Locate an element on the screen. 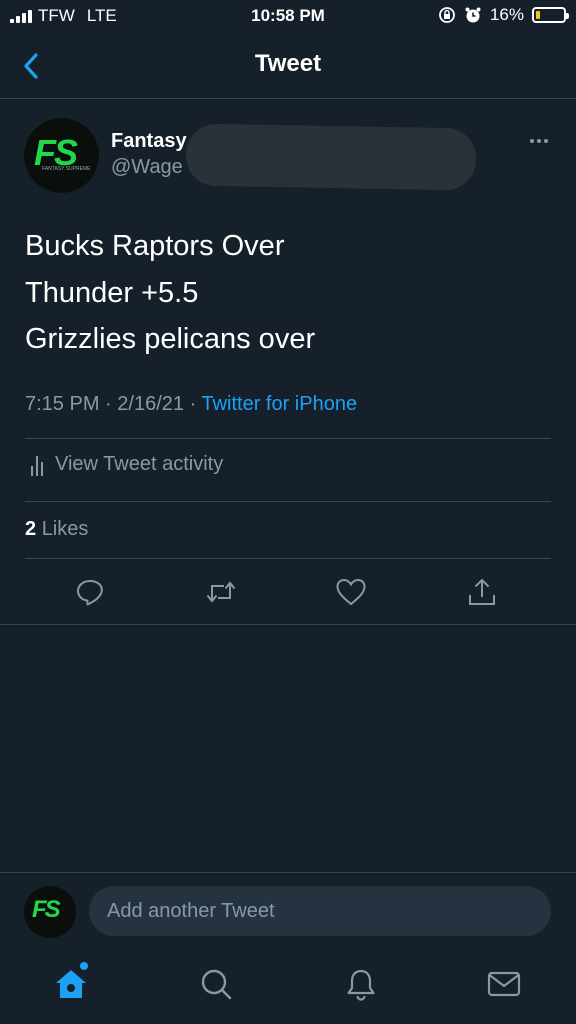 The height and width of the screenshot is (1024, 576). tweet-actions is located at coordinates (288, 592).